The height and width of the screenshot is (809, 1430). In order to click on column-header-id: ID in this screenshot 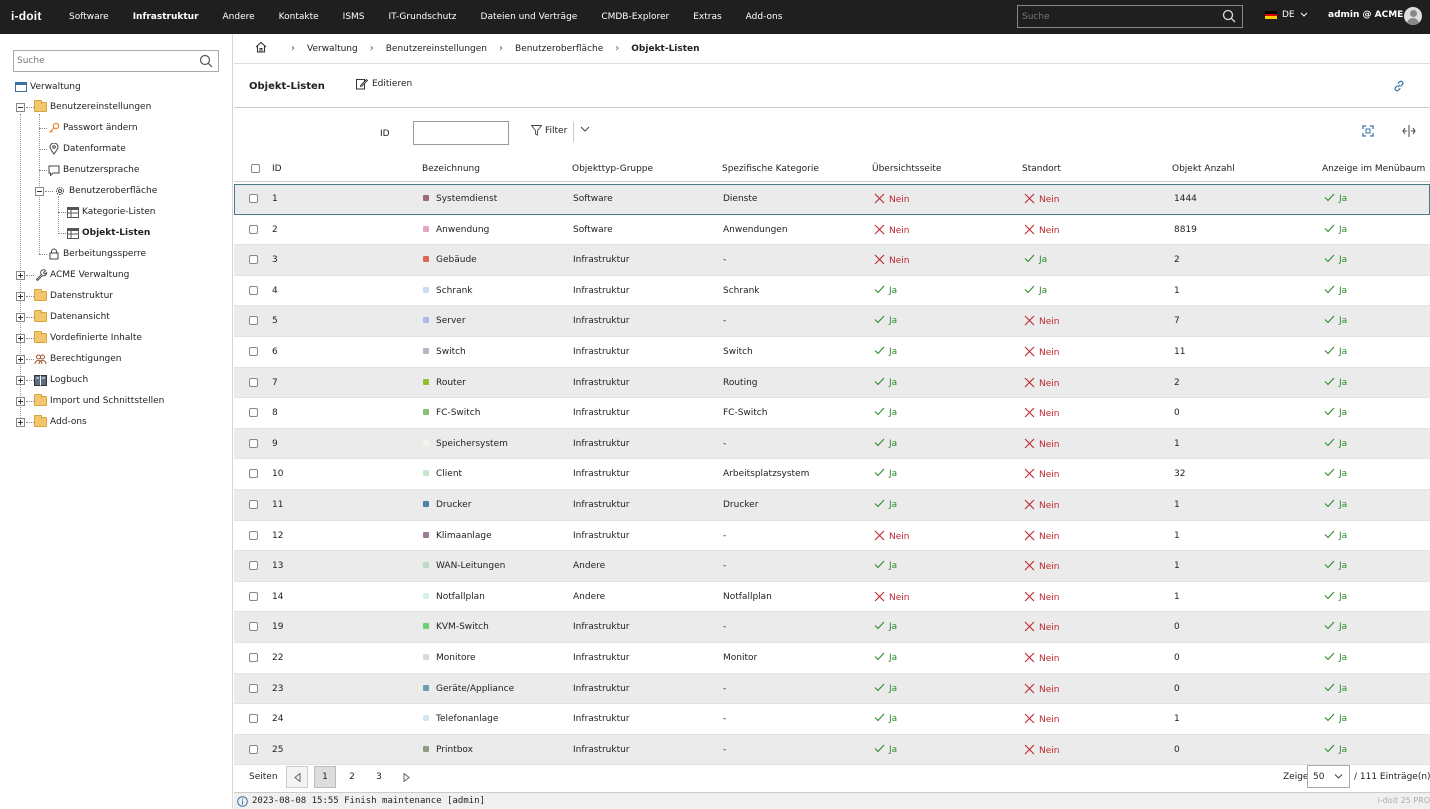, I will do `click(277, 169)`.